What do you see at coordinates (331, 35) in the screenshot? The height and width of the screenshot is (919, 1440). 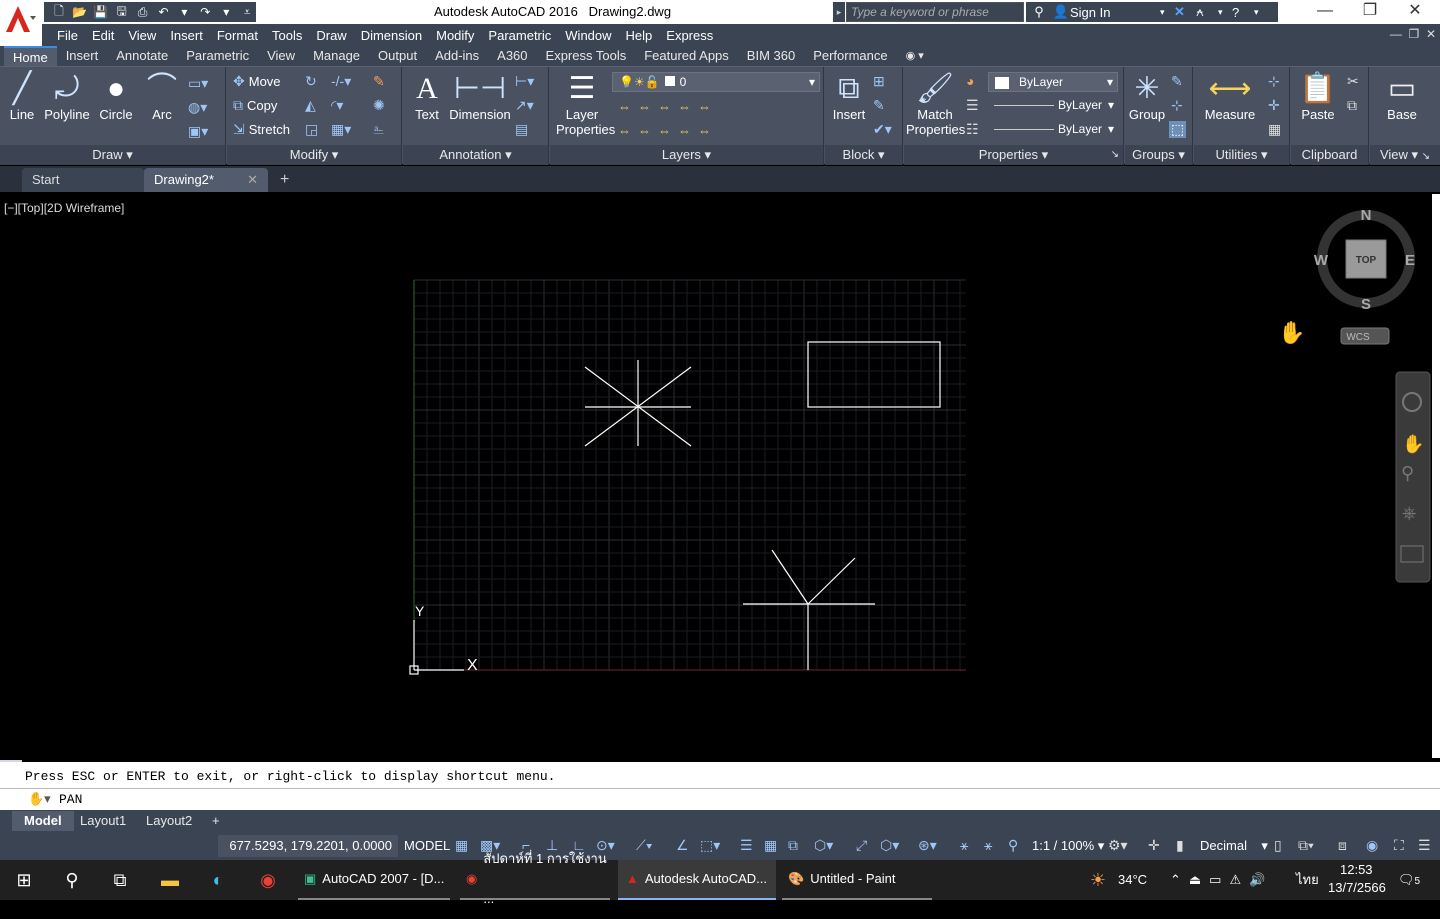 I see `menu-draw: Draw` at bounding box center [331, 35].